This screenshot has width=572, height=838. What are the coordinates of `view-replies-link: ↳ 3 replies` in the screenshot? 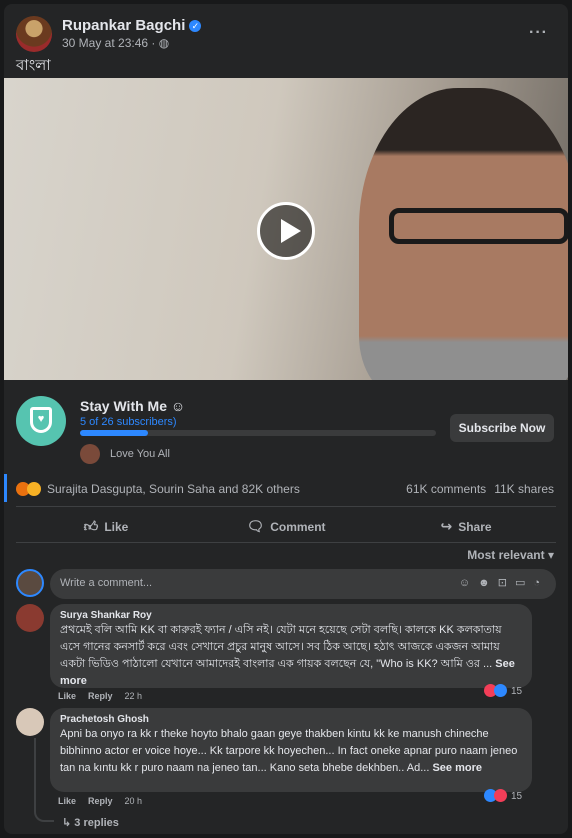 It's located at (90, 822).